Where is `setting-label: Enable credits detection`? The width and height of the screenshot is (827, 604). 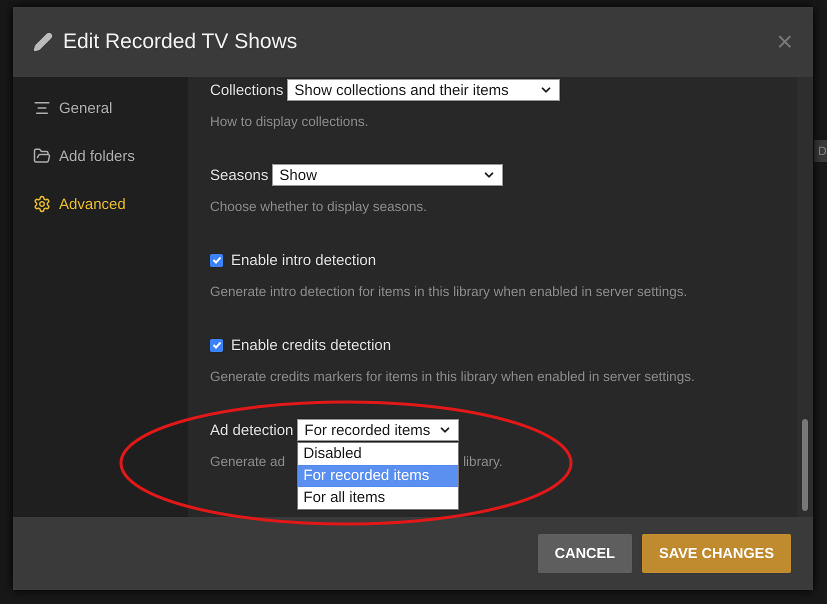 setting-label: Enable credits detection is located at coordinates (311, 345).